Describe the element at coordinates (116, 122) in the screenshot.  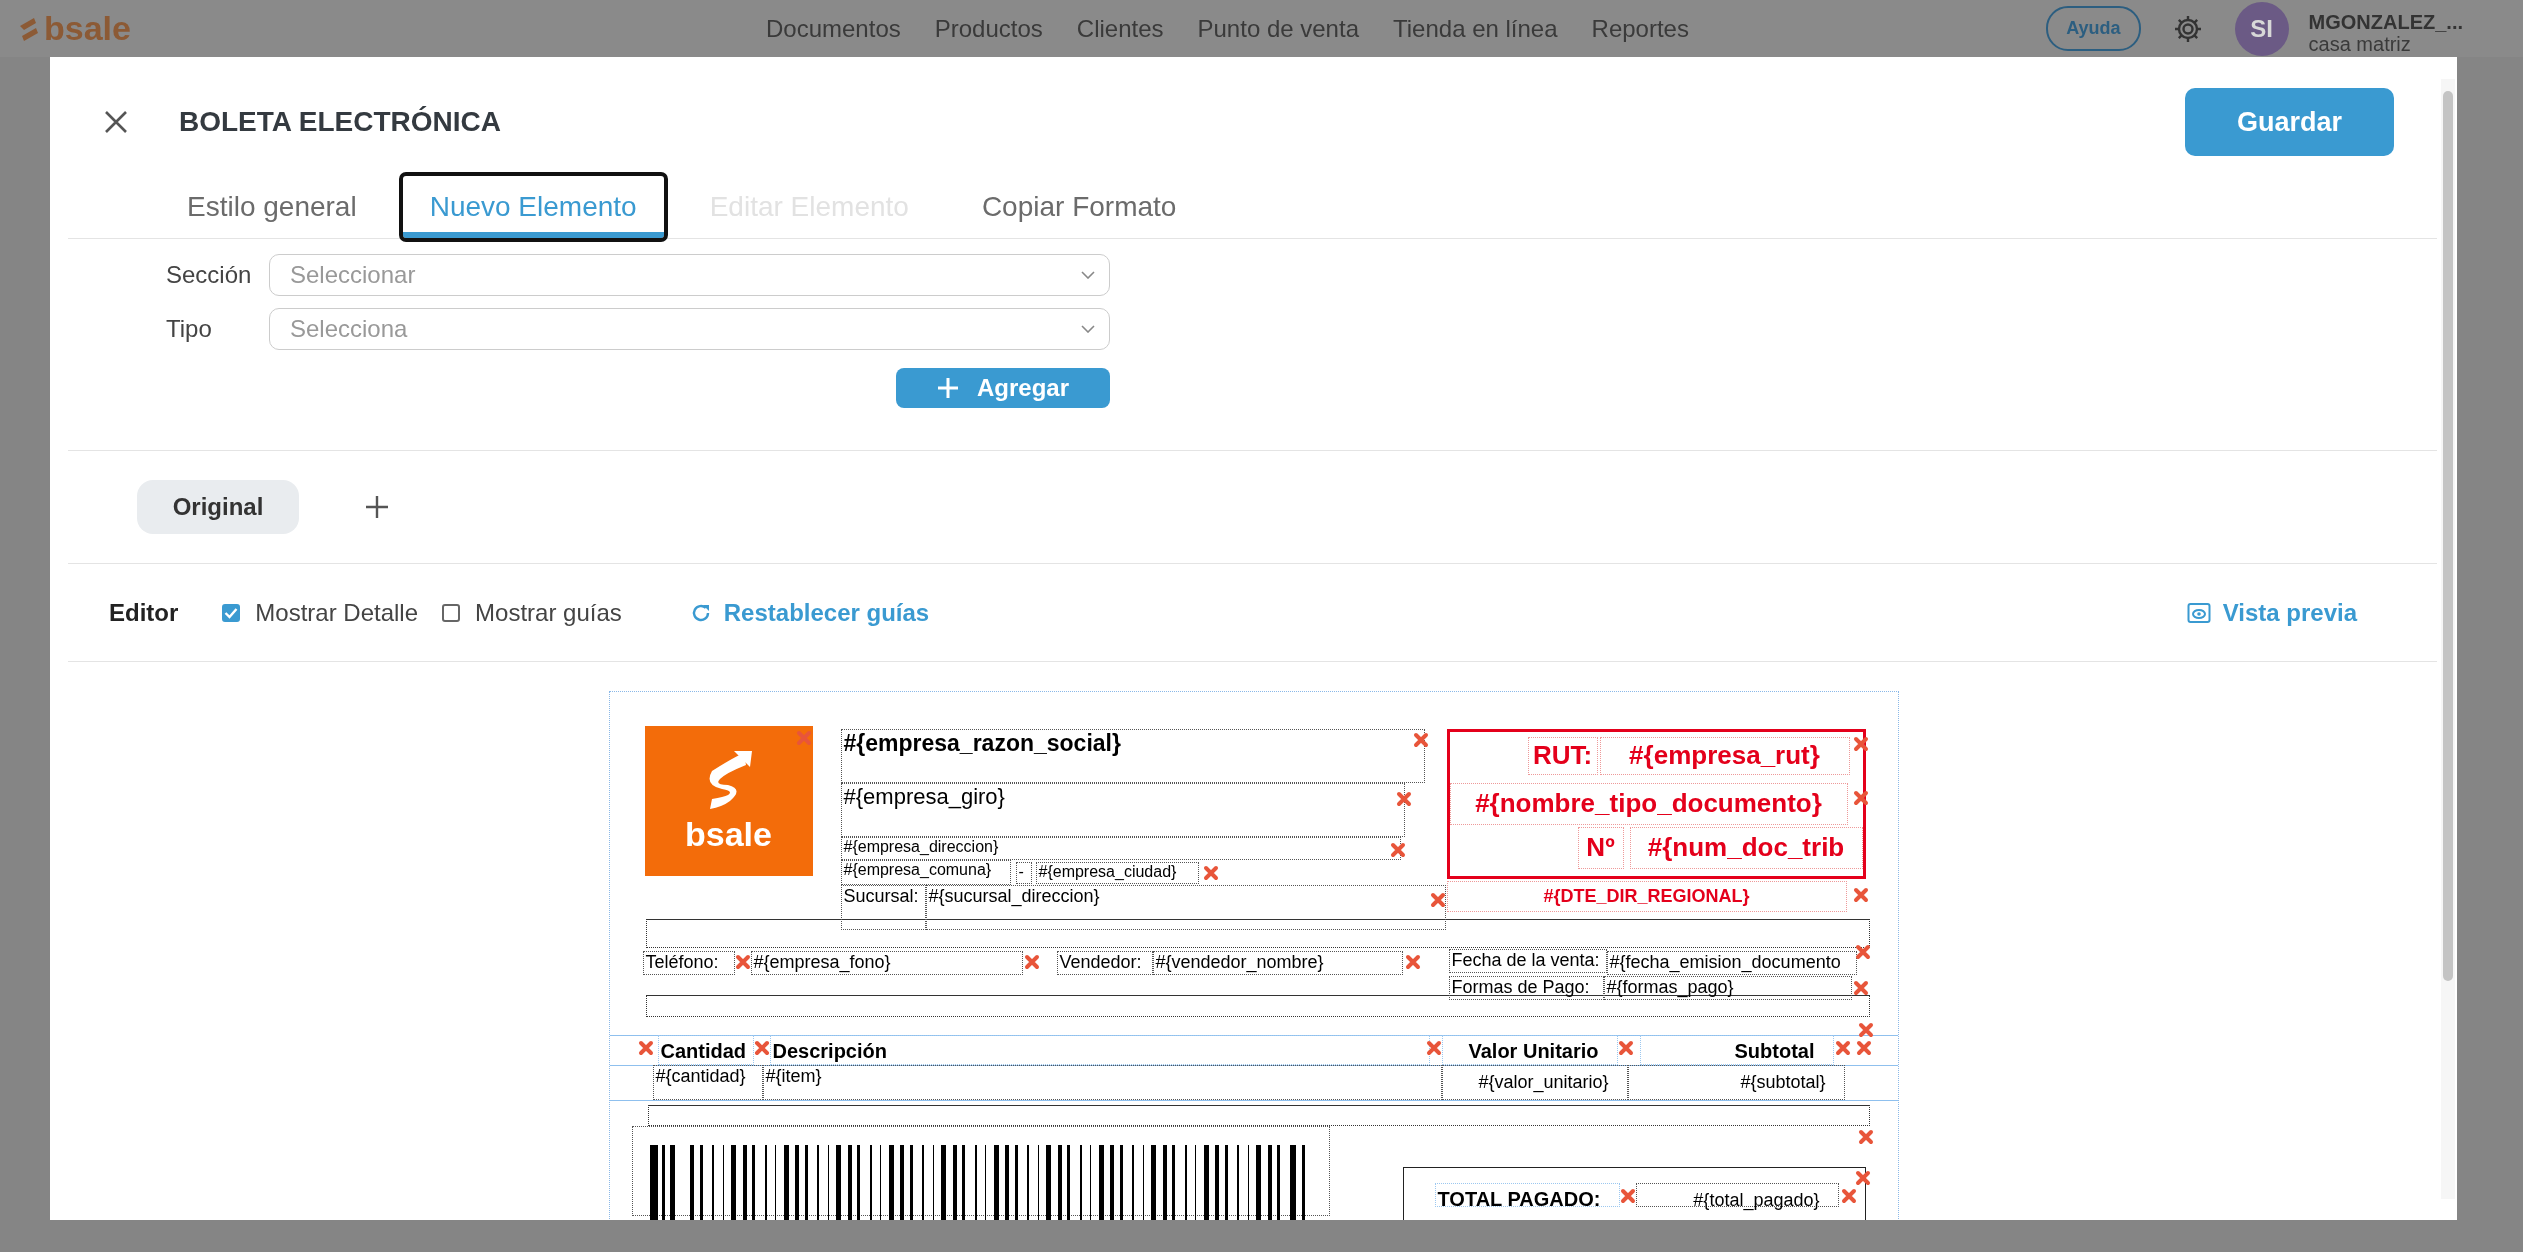
I see `close-icon` at that location.